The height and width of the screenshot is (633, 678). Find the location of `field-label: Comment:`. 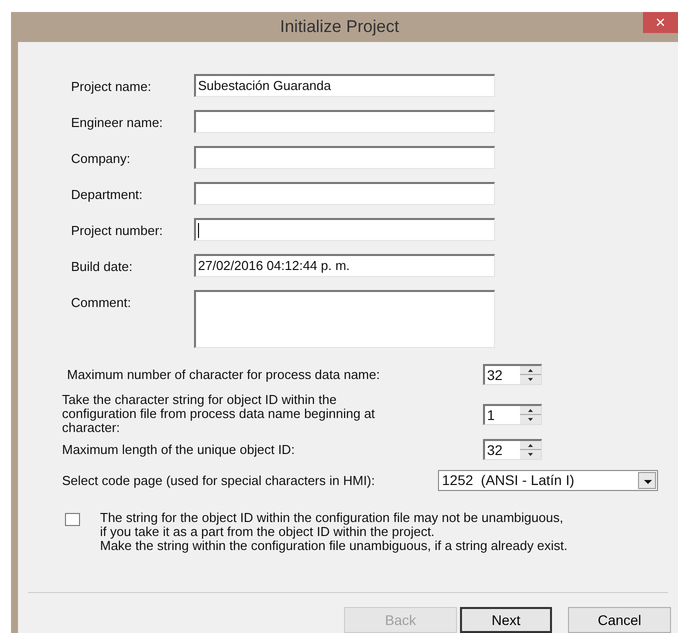

field-label: Comment: is located at coordinates (101, 303).